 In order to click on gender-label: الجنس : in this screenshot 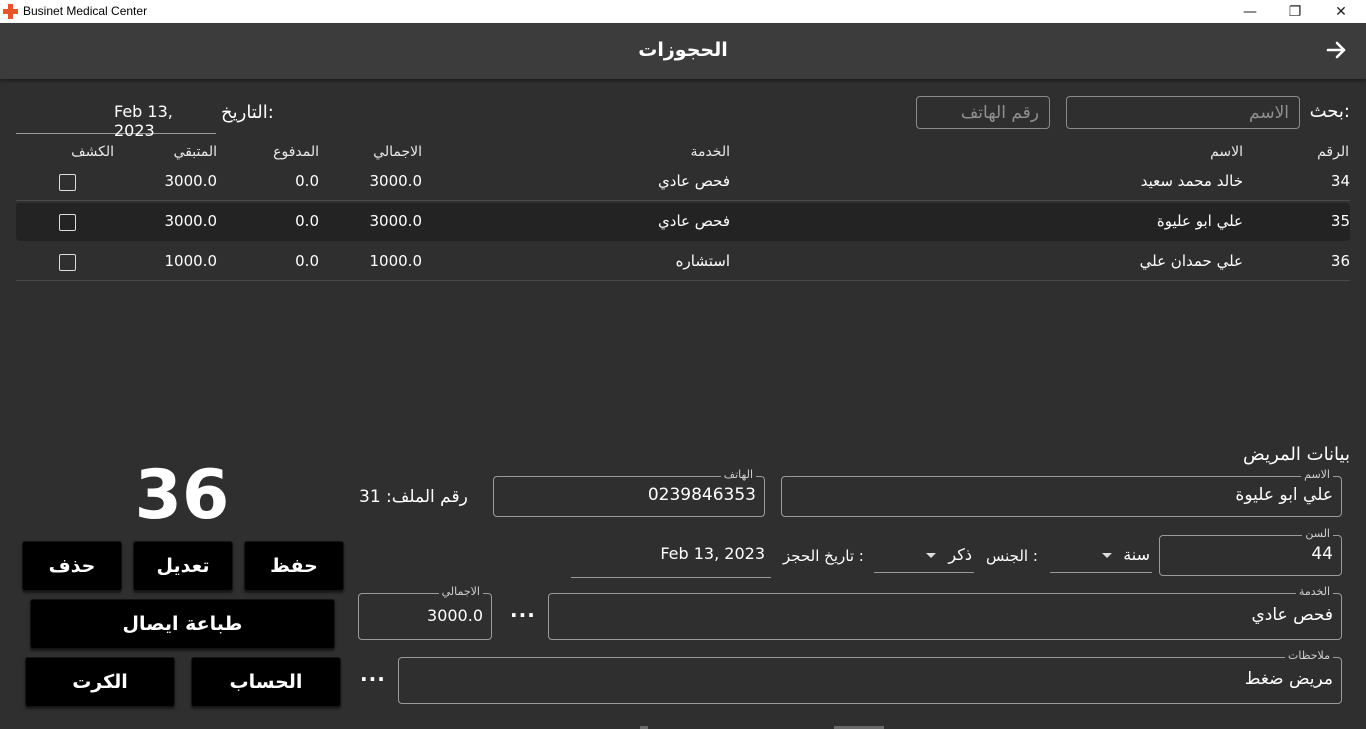, I will do `click(1012, 556)`.